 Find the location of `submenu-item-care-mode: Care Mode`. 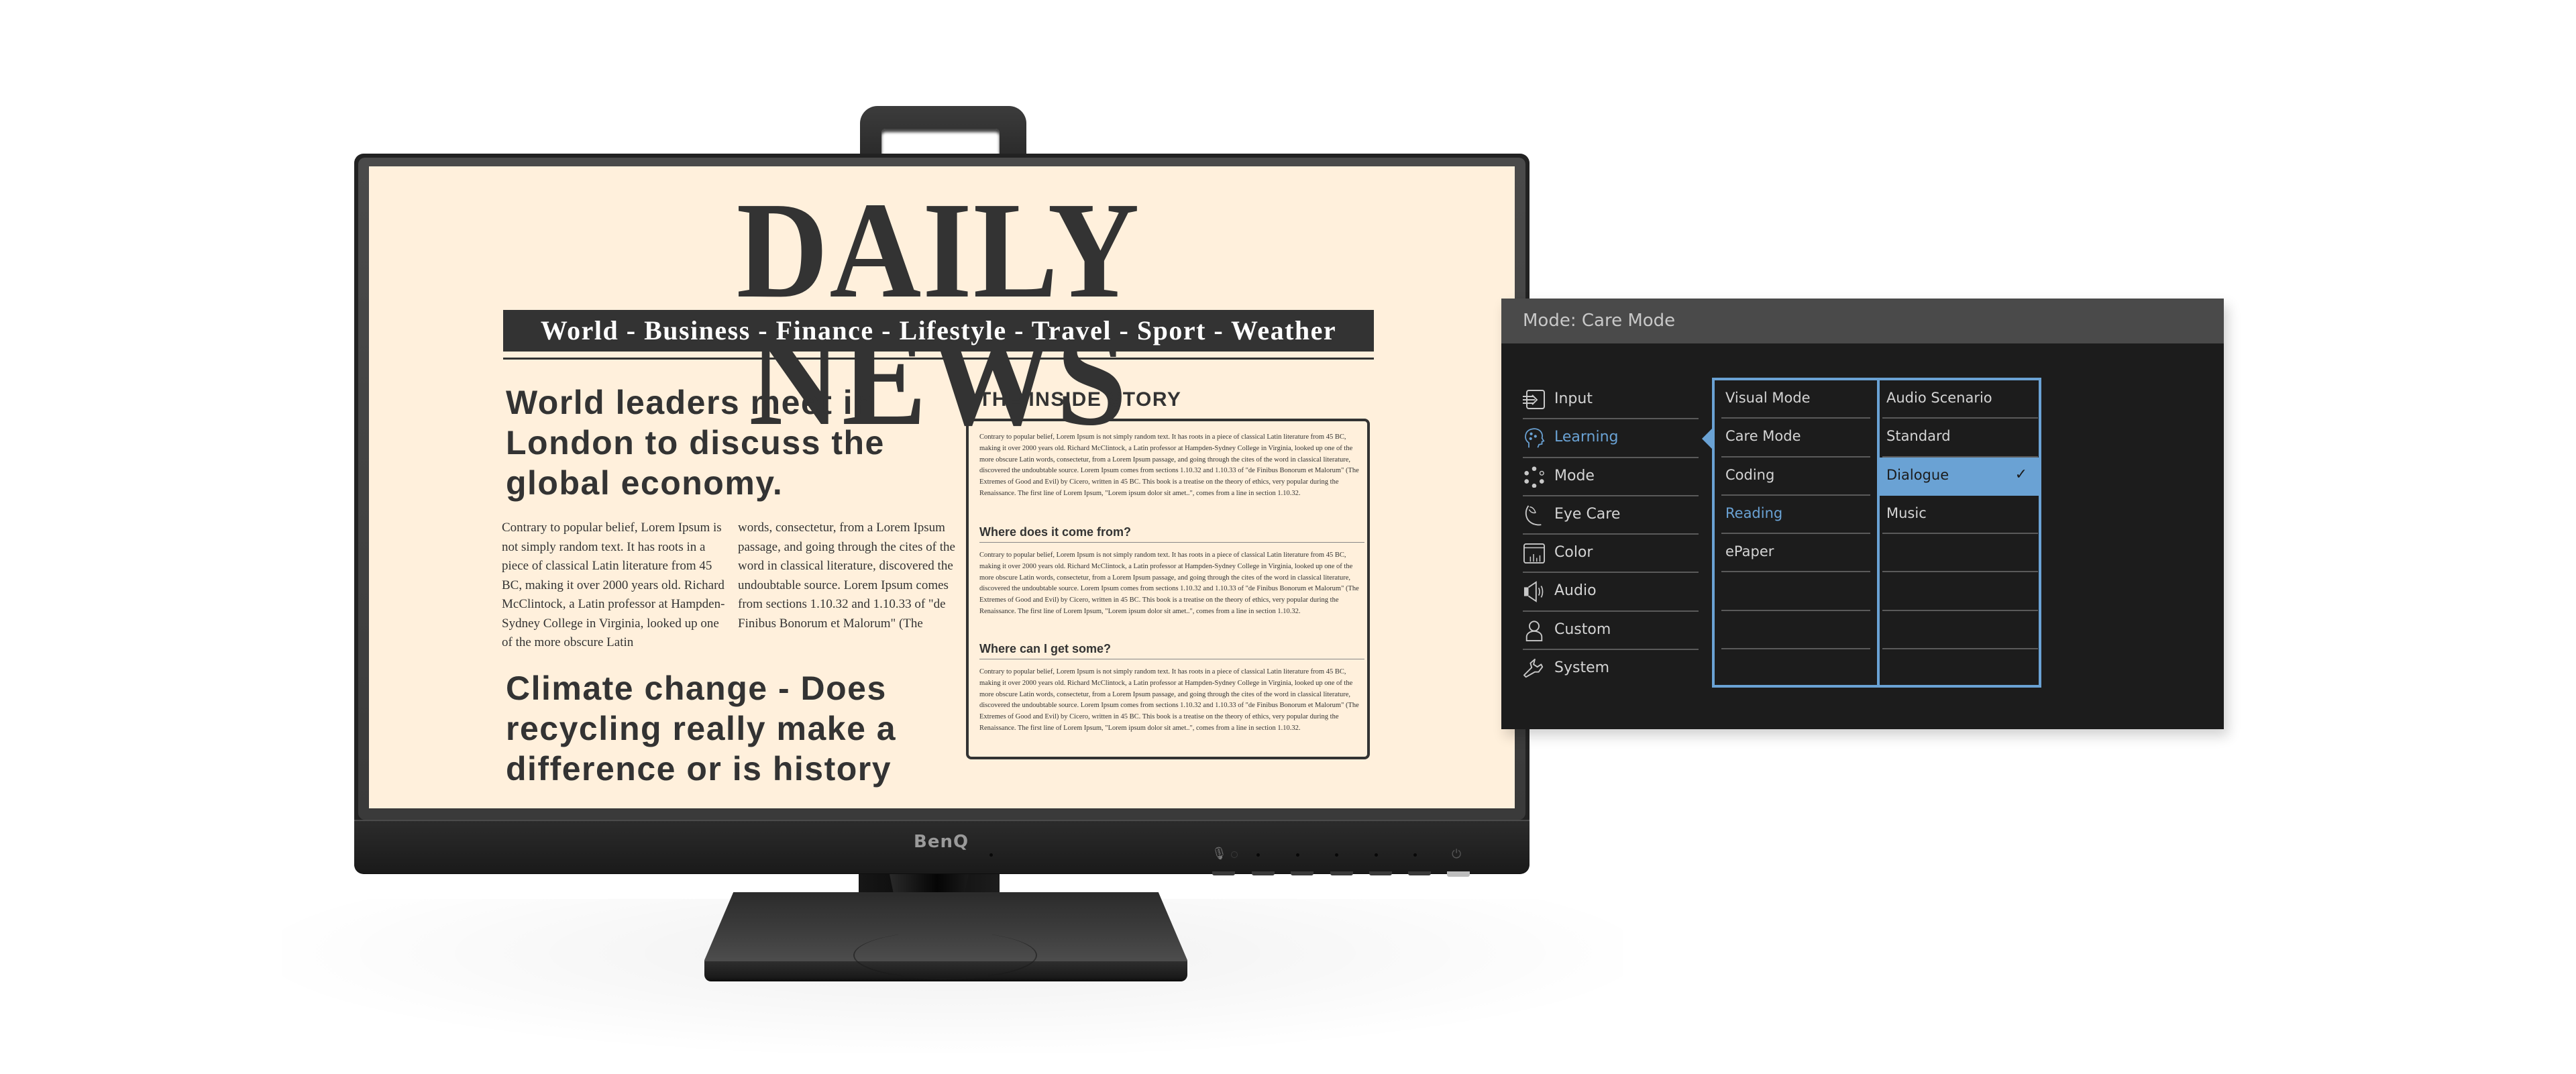

submenu-item-care-mode: Care Mode is located at coordinates (1795, 438).